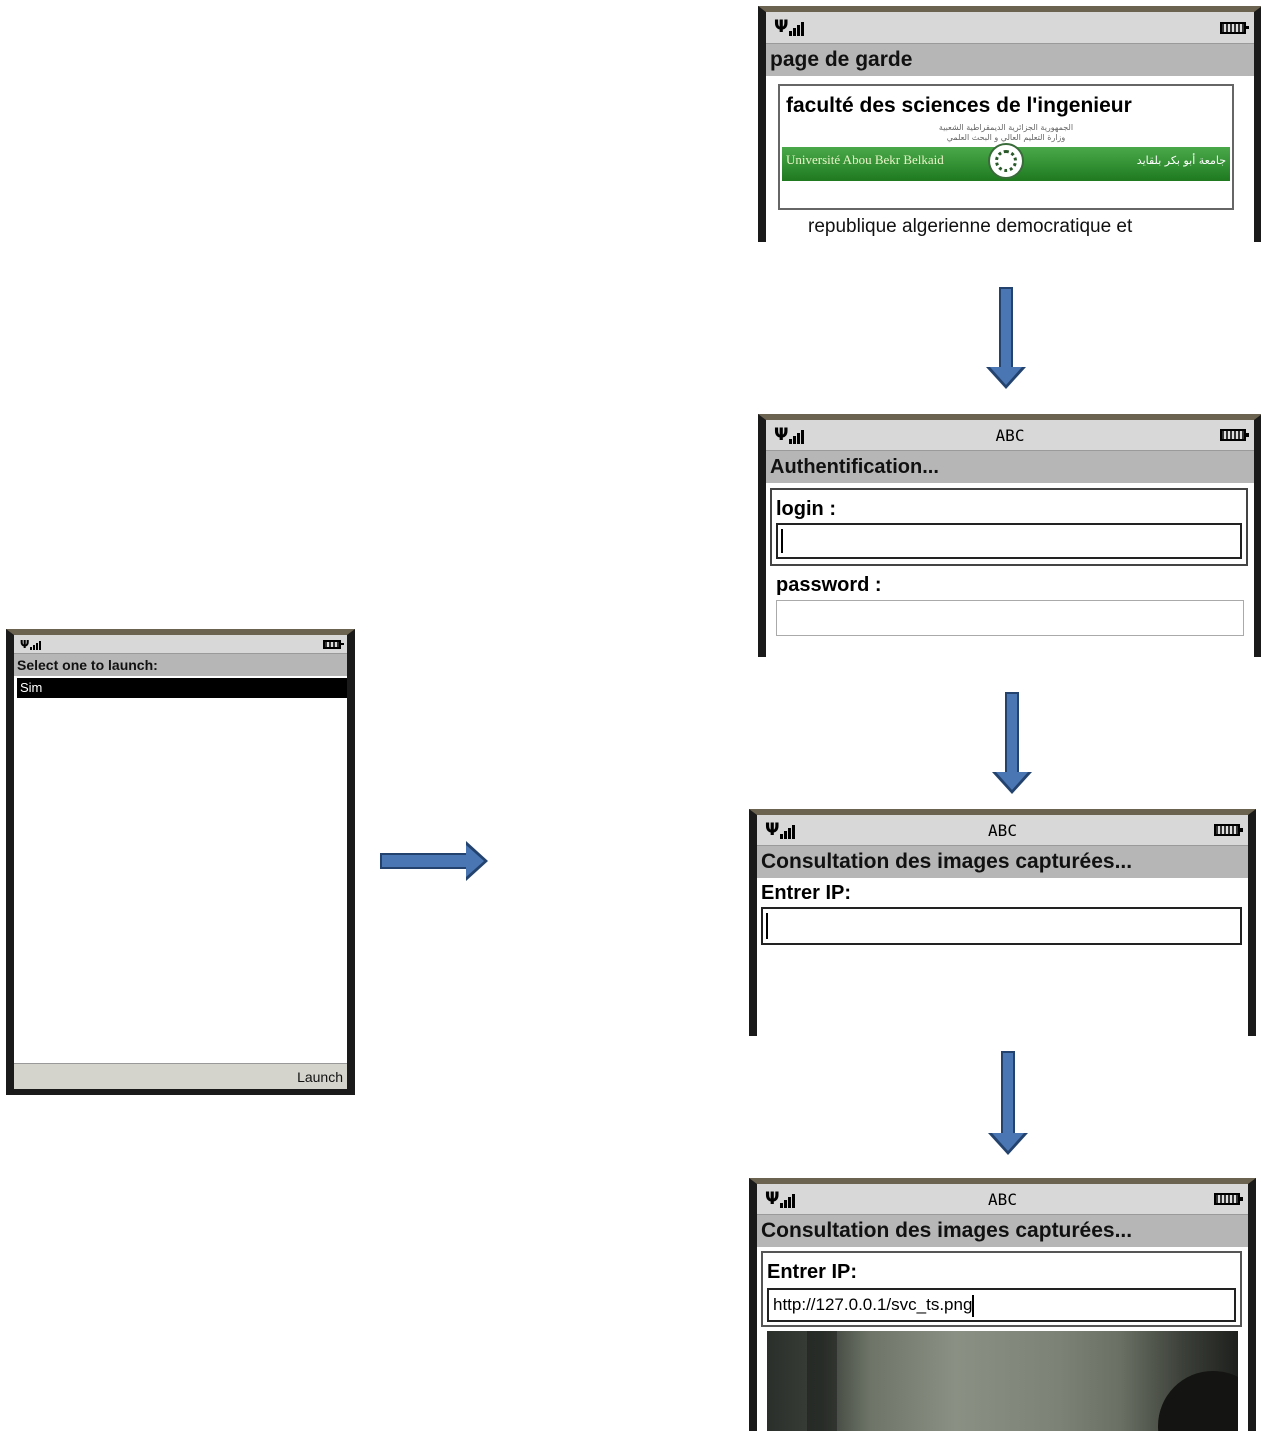 The height and width of the screenshot is (1431, 1261). What do you see at coordinates (1006, 137) in the screenshot?
I see `arabic-line-2: وزارة التعليم العالي و البحث العلمي` at bounding box center [1006, 137].